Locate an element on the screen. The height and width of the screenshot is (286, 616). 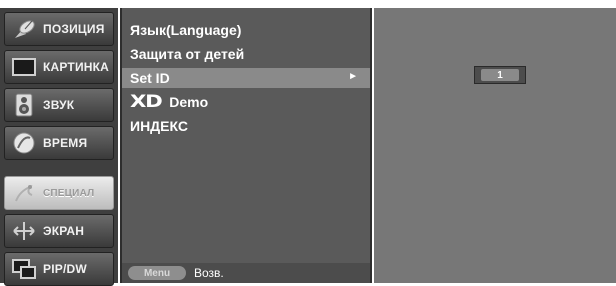
satellite-dish-icon is located at coordinates (24, 29).